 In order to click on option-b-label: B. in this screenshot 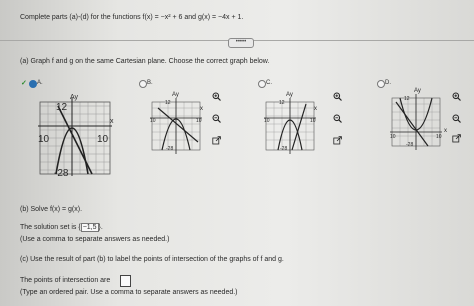, I will do `click(150, 83)`.